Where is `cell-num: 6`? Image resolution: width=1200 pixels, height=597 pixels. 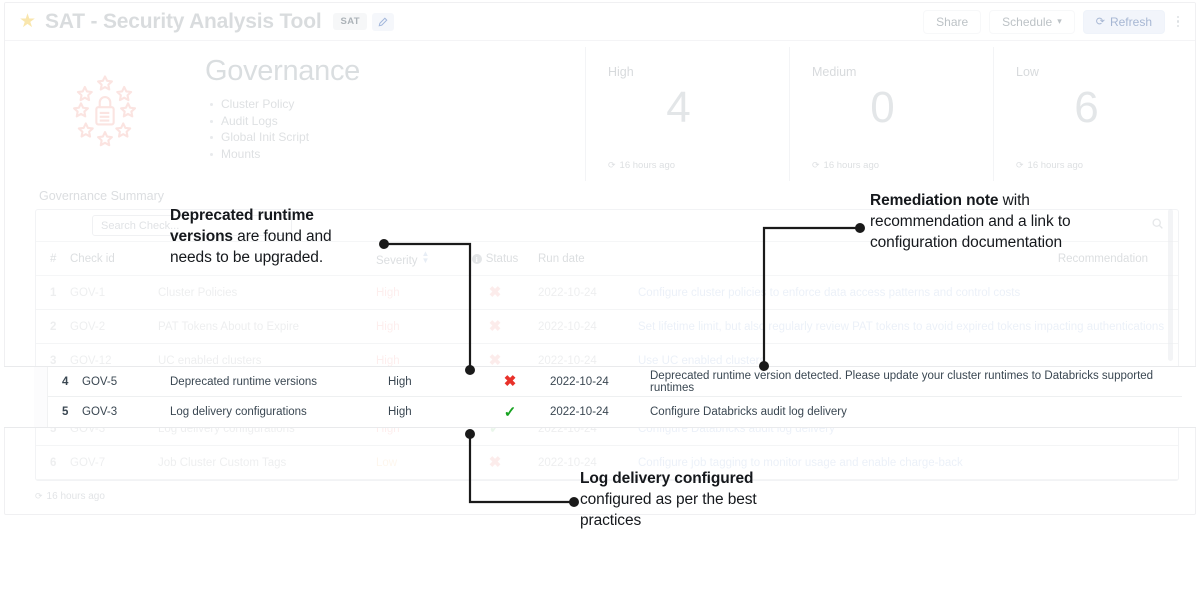
cell-num: 6 is located at coordinates (53, 462).